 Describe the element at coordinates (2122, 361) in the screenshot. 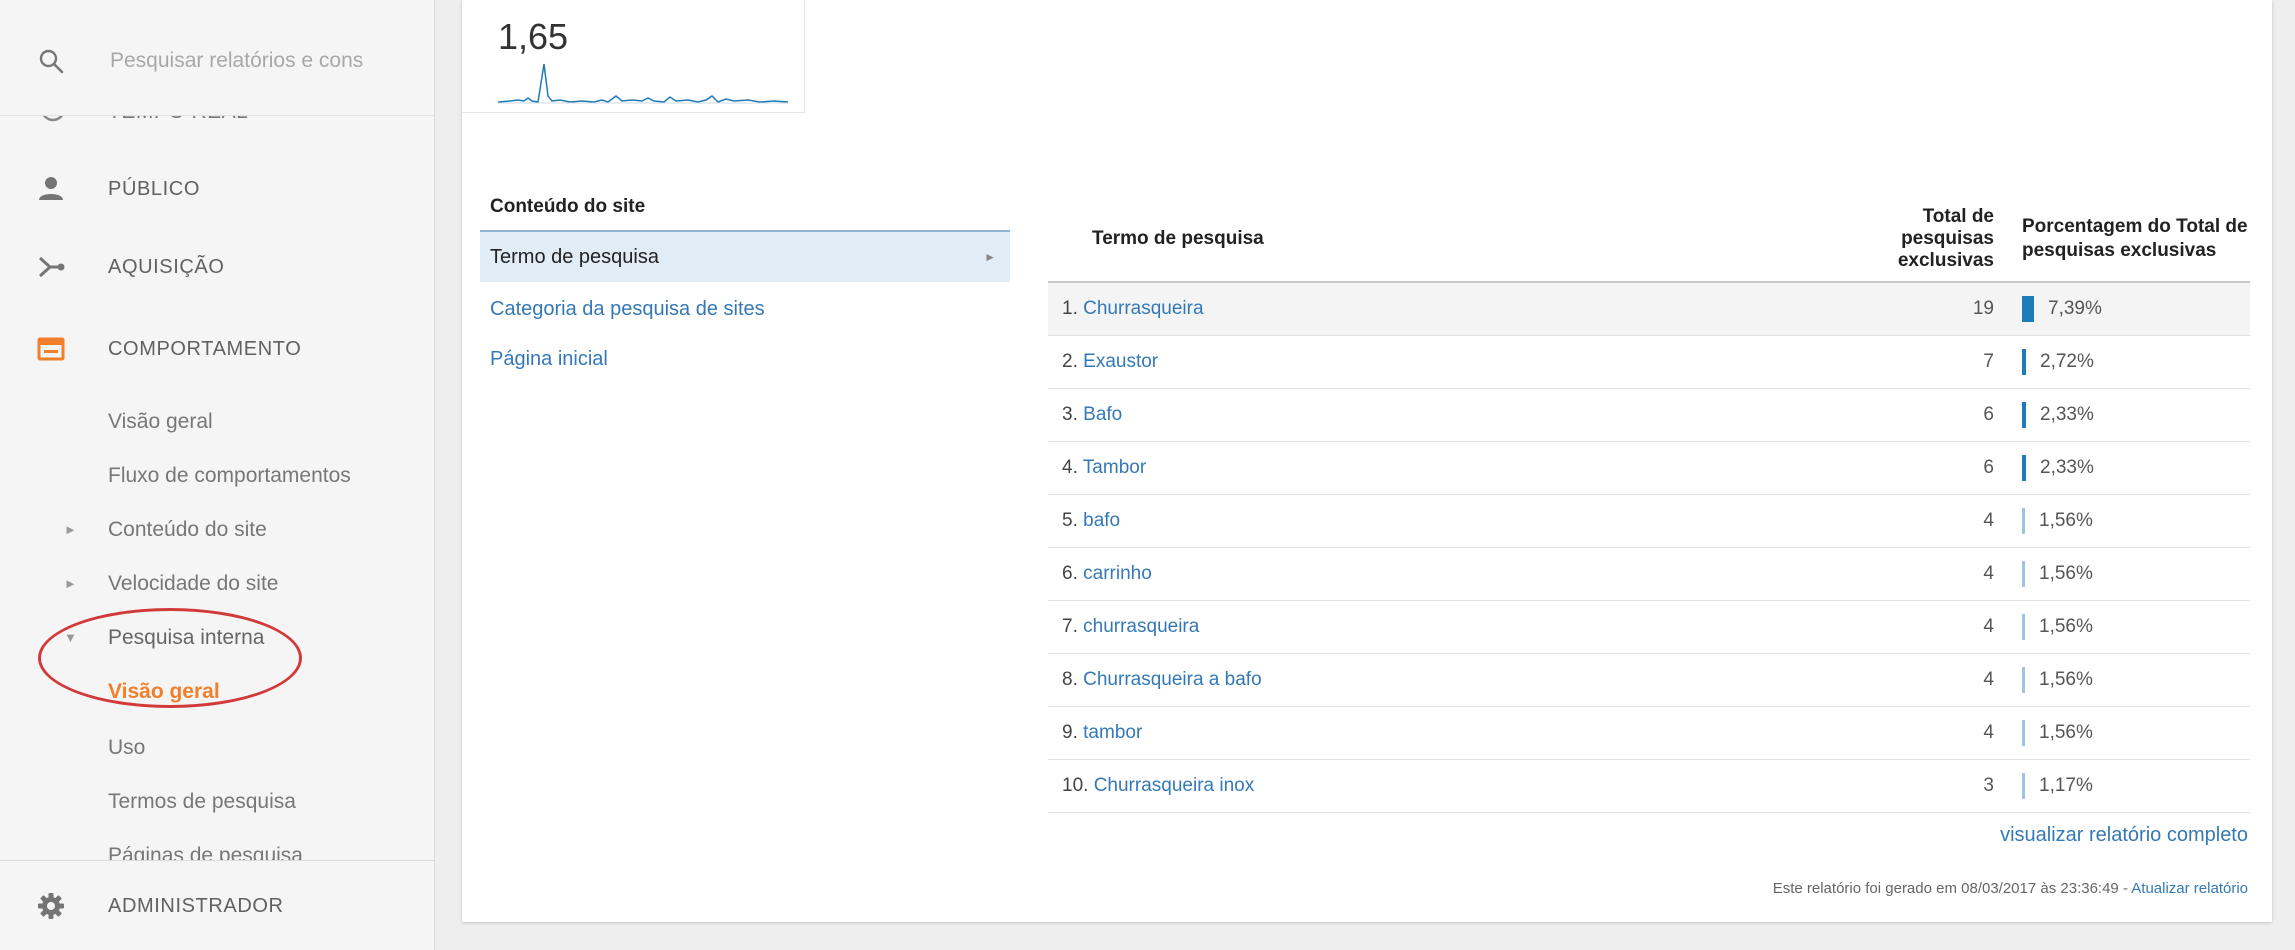

I see `cell-percentage: 2,72%` at that location.